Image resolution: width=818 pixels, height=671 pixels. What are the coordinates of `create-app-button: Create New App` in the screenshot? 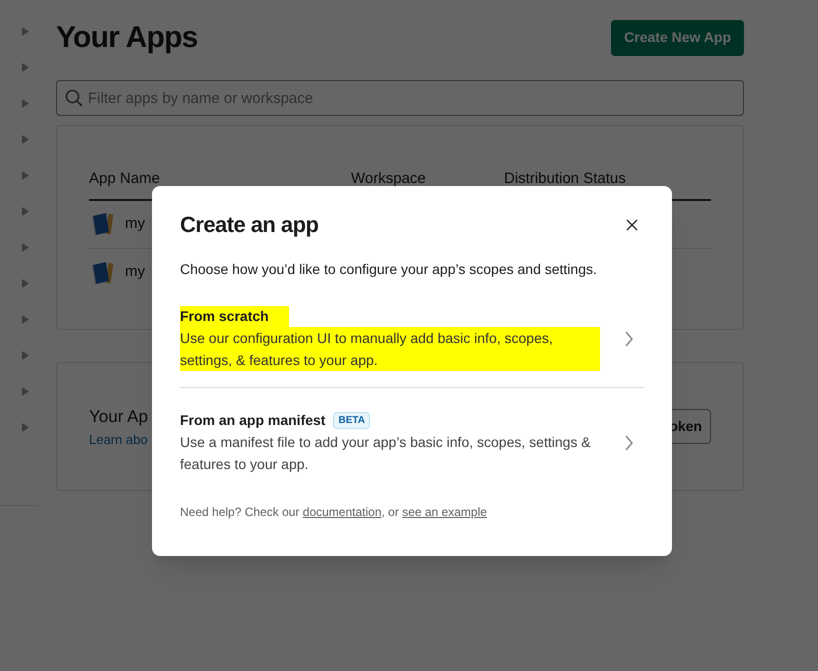 It's located at (677, 38).